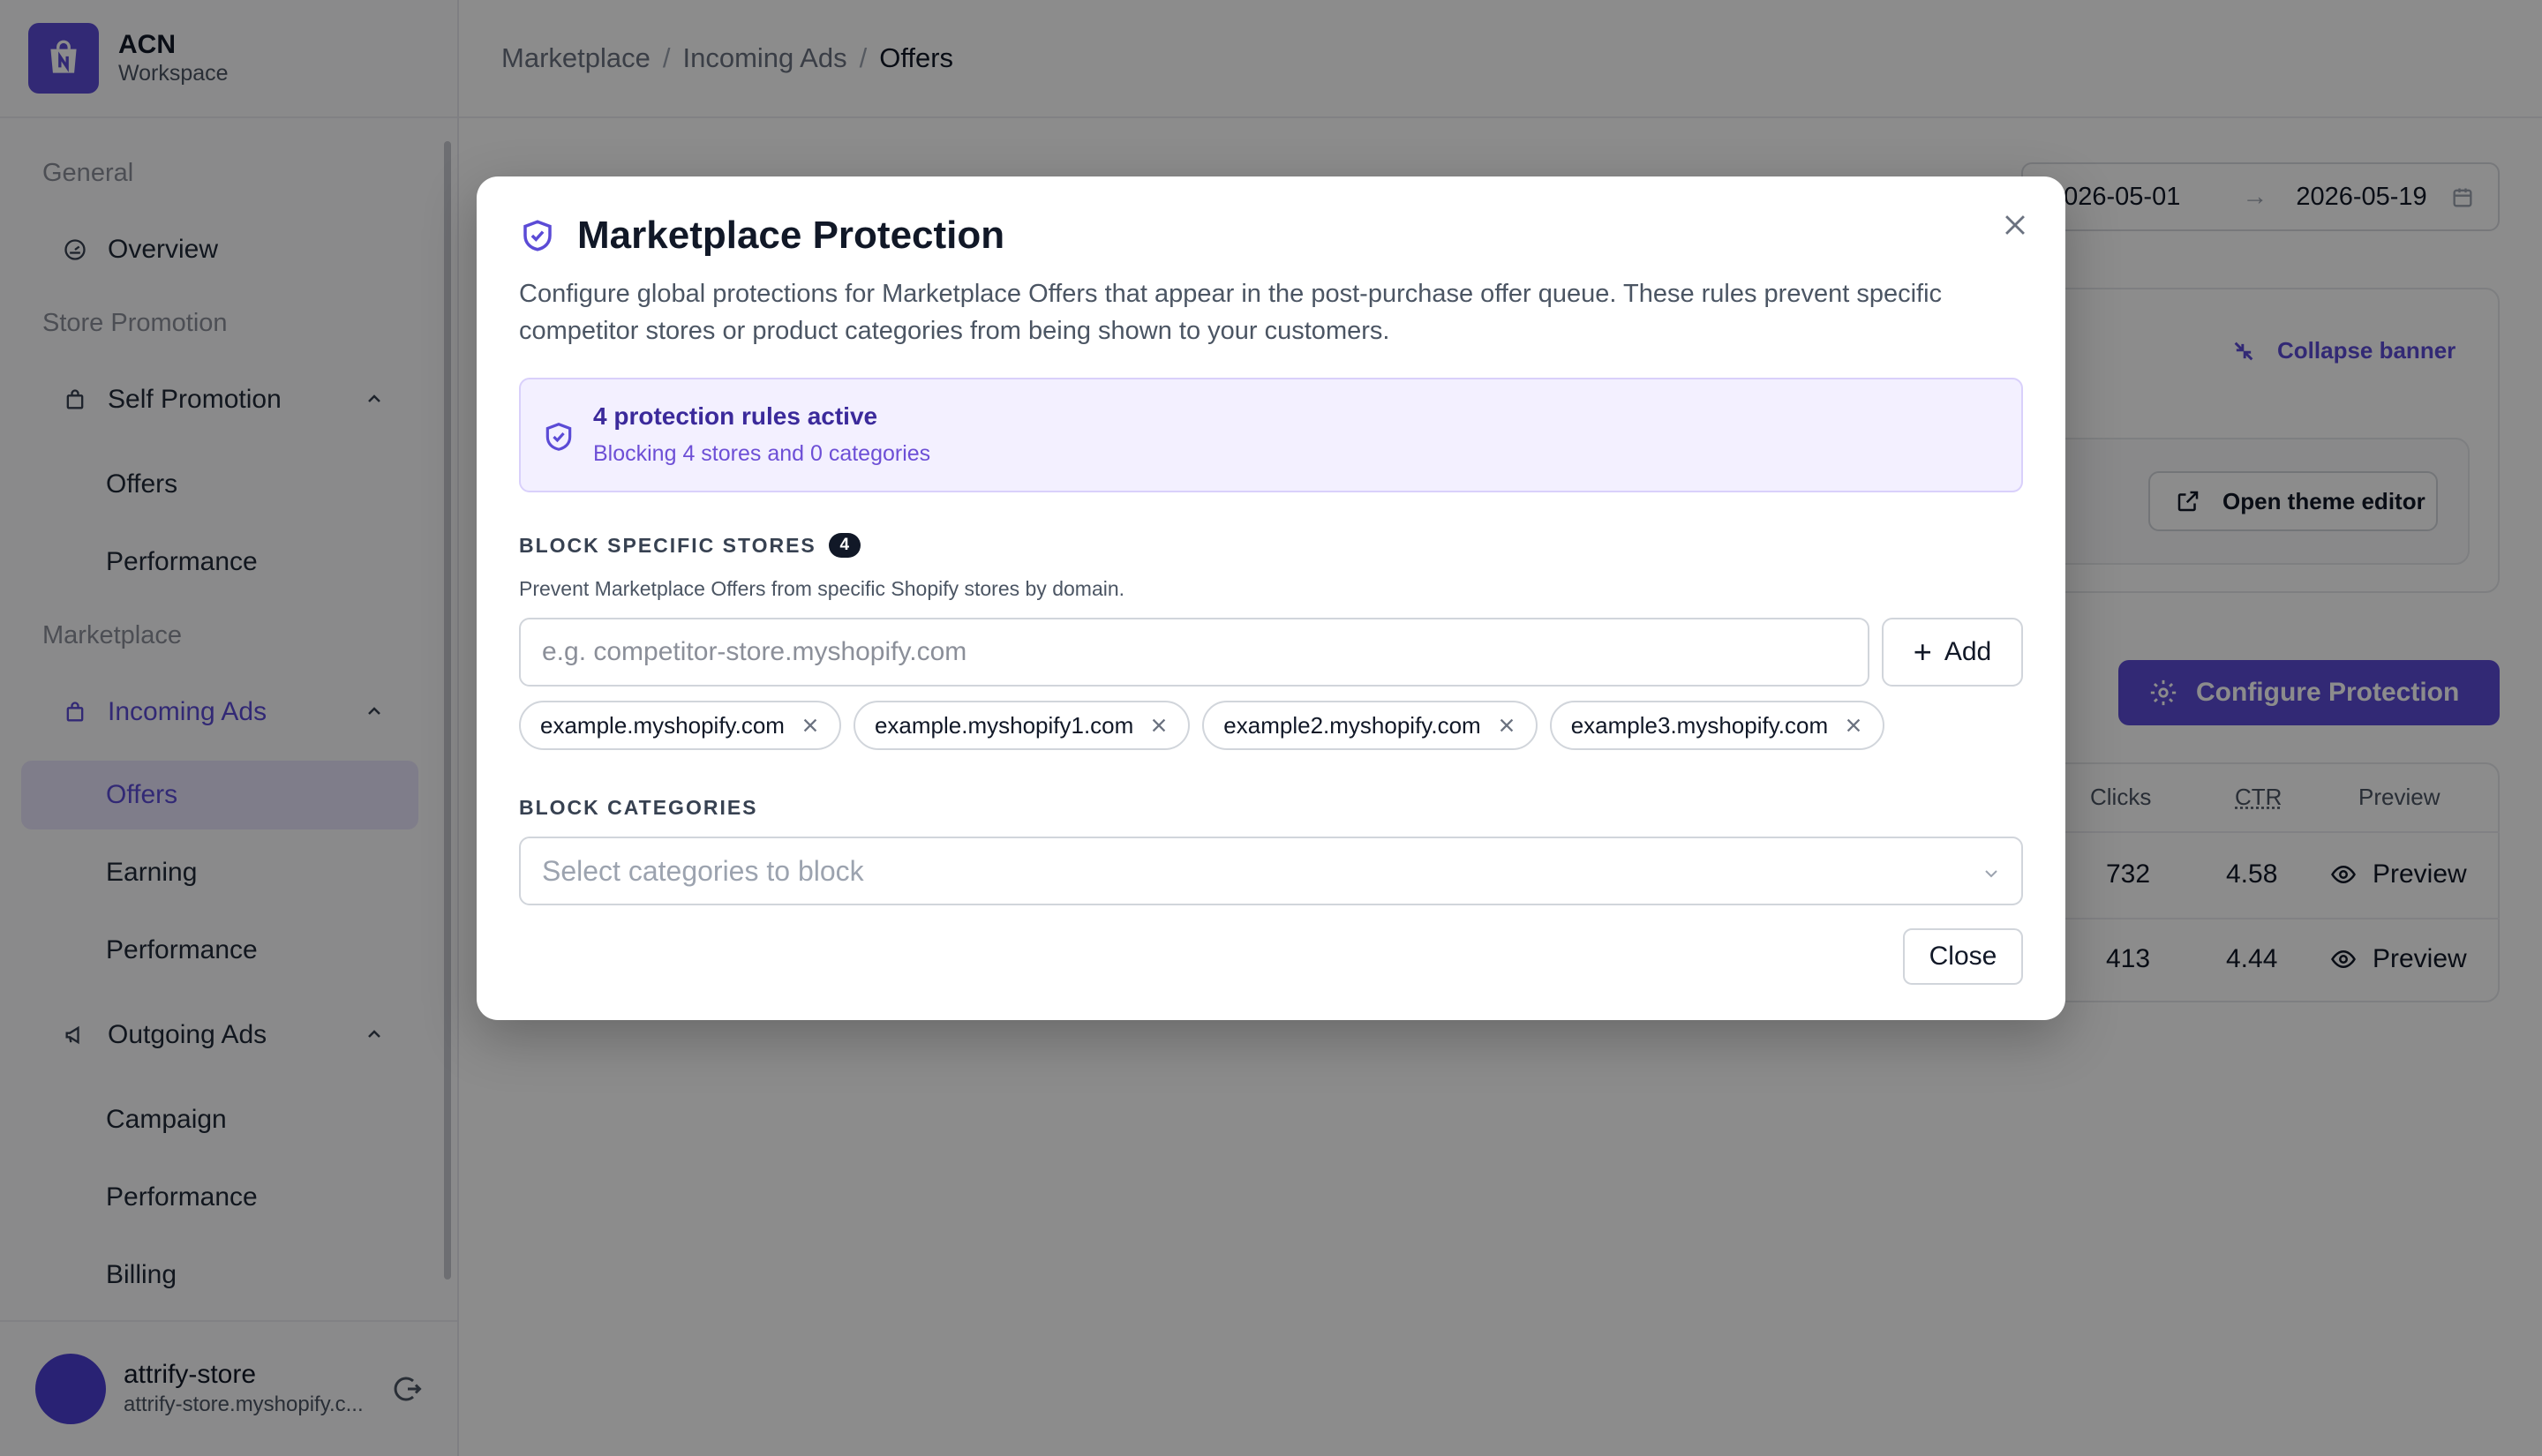 Image resolution: width=2542 pixels, height=1456 pixels. Describe the element at coordinates (703, 870) in the screenshot. I see `category-select-placeholder: Select categories to block` at that location.